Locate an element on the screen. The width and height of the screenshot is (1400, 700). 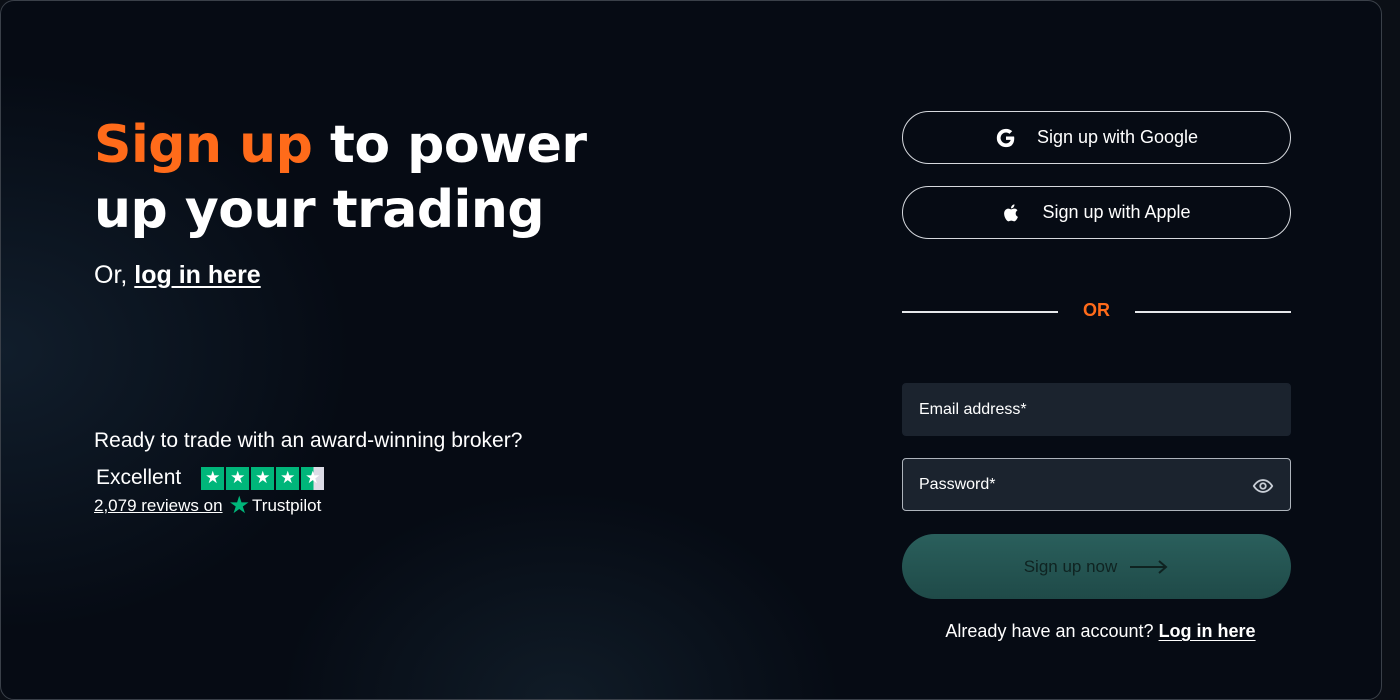
signup-submit-button: Sign up now is located at coordinates (1096, 566).